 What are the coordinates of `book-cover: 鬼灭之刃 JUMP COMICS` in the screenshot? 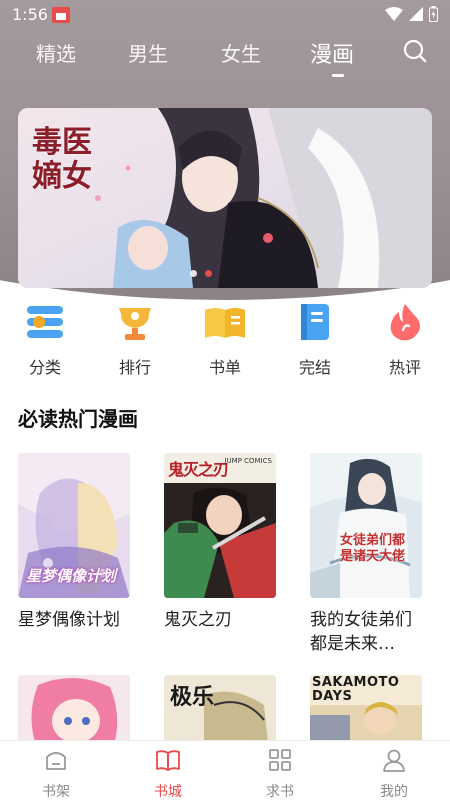 It's located at (220, 525).